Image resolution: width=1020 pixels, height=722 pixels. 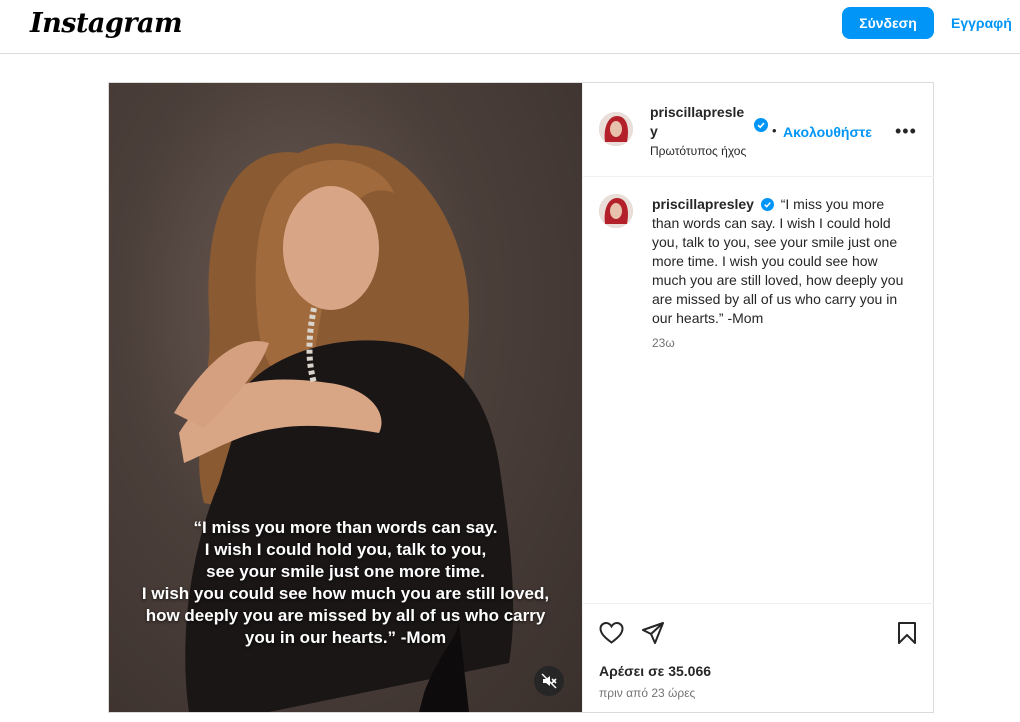 I want to click on top-navigation-bar: Instagram Σύνδεση Εγγραφή, so click(x=510, y=27).